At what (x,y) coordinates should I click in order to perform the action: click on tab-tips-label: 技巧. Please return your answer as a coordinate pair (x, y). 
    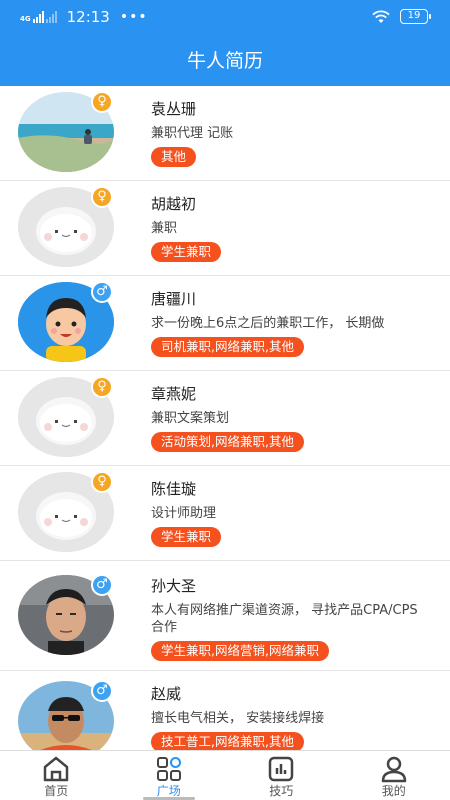
    Looking at the image, I should click on (281, 791).